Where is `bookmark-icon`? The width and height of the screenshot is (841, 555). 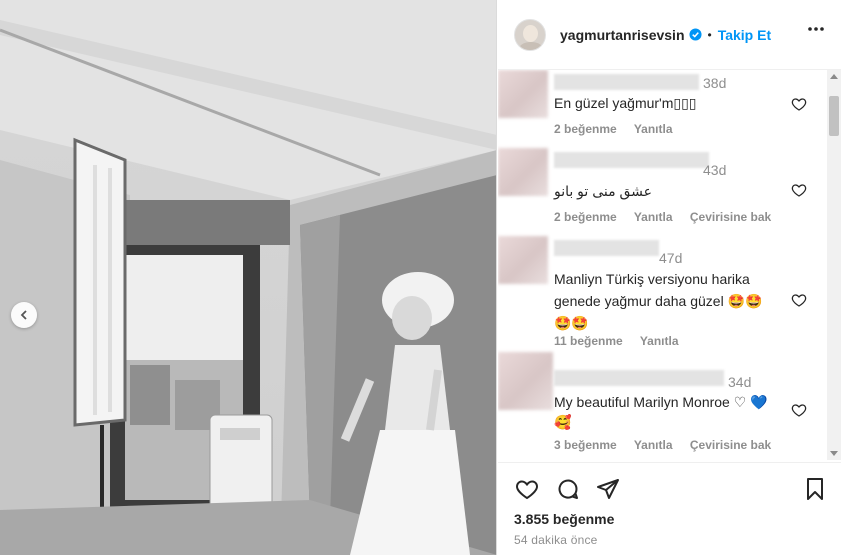
bookmark-icon is located at coordinates (815, 489).